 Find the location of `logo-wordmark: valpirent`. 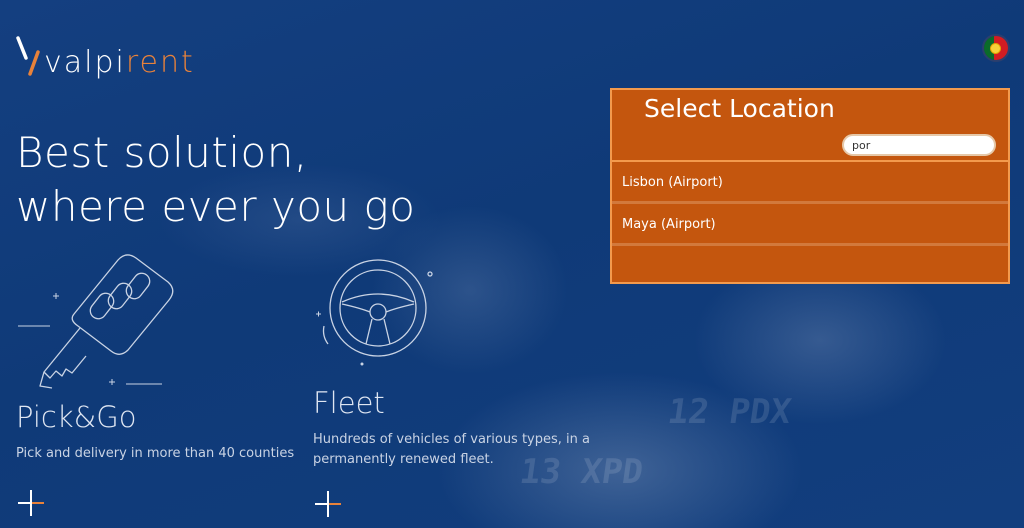

logo-wordmark: valpirent is located at coordinates (119, 62).